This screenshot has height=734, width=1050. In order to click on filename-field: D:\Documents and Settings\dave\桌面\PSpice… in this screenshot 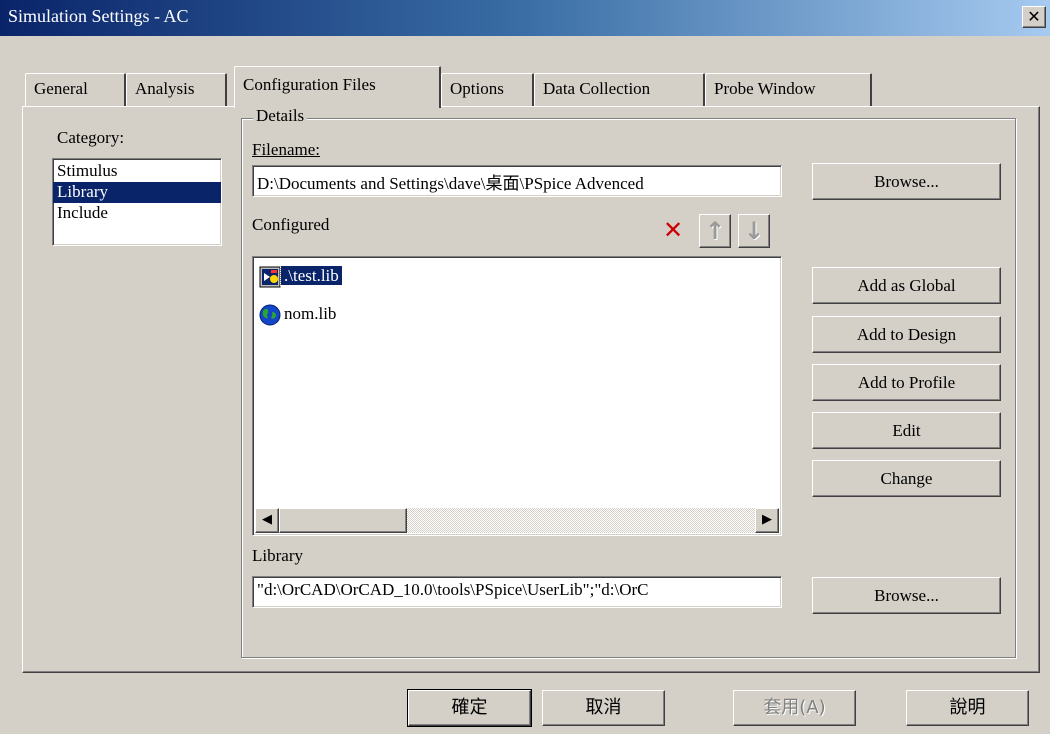, I will do `click(517, 181)`.